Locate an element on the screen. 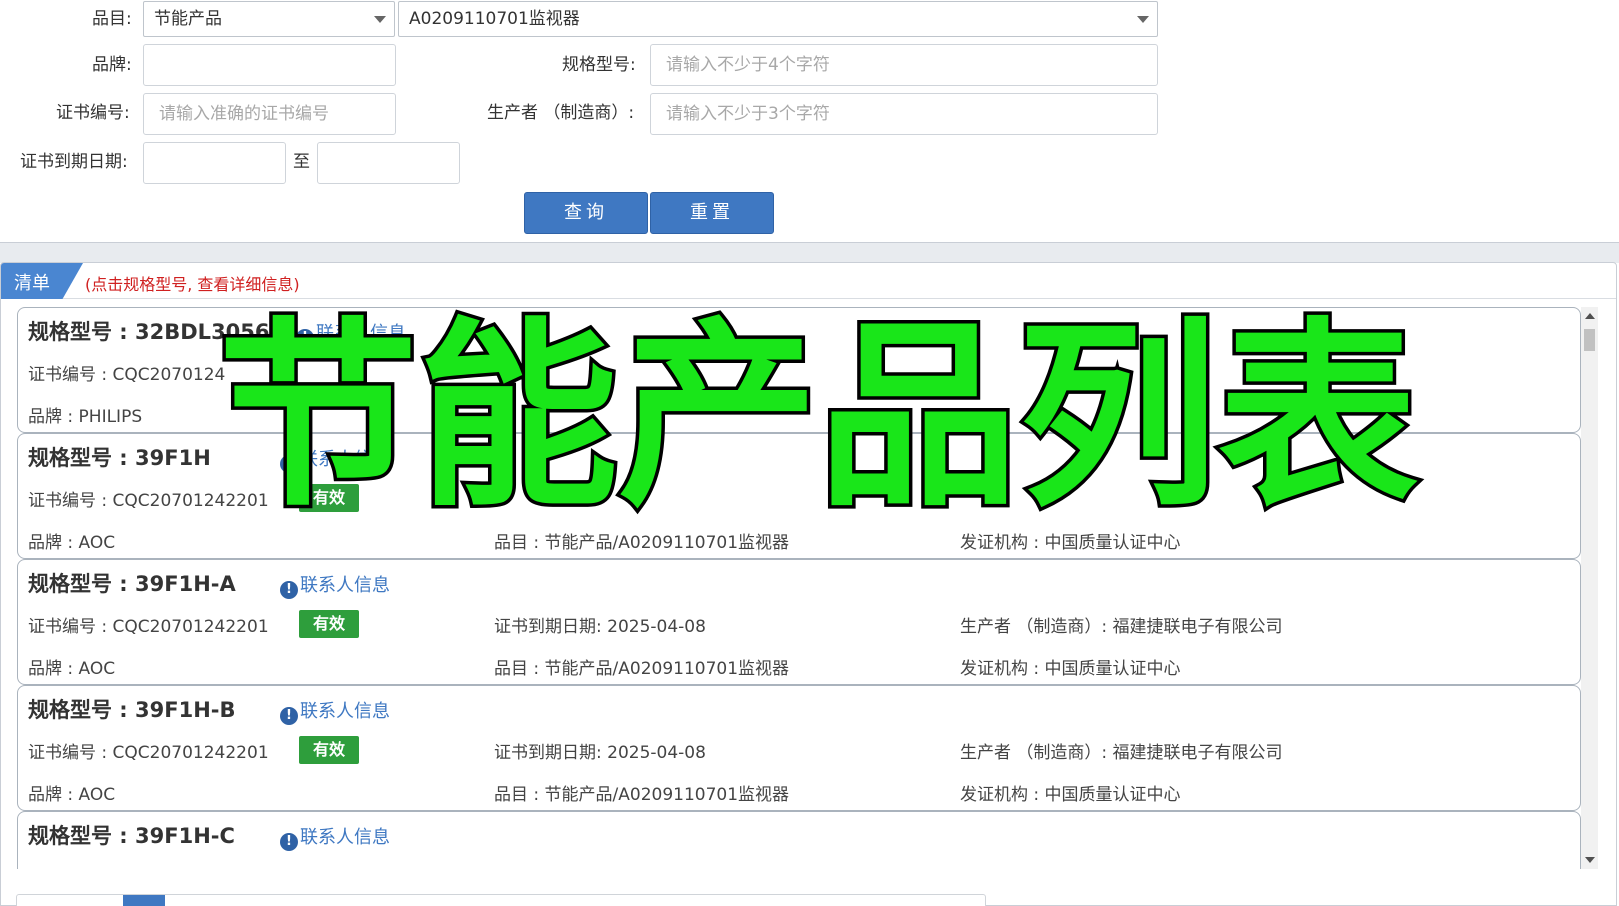 The height and width of the screenshot is (906, 1619). brand-label: 品牌: is located at coordinates (112, 65).